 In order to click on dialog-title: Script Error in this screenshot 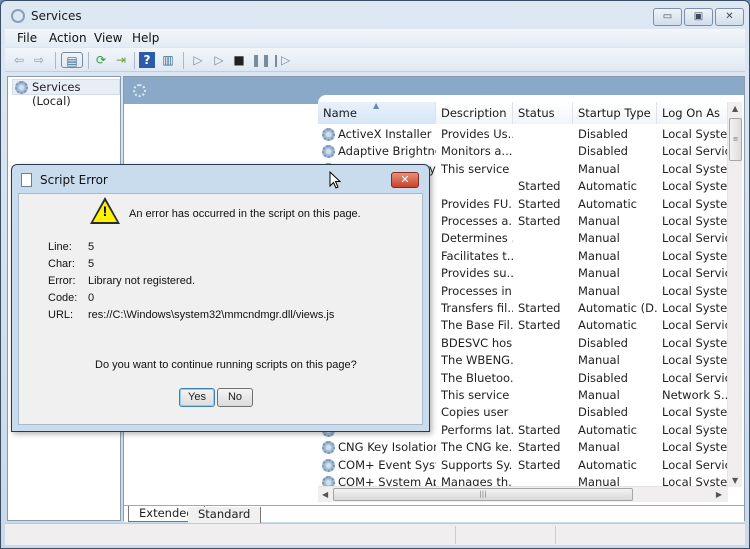, I will do `click(74, 180)`.